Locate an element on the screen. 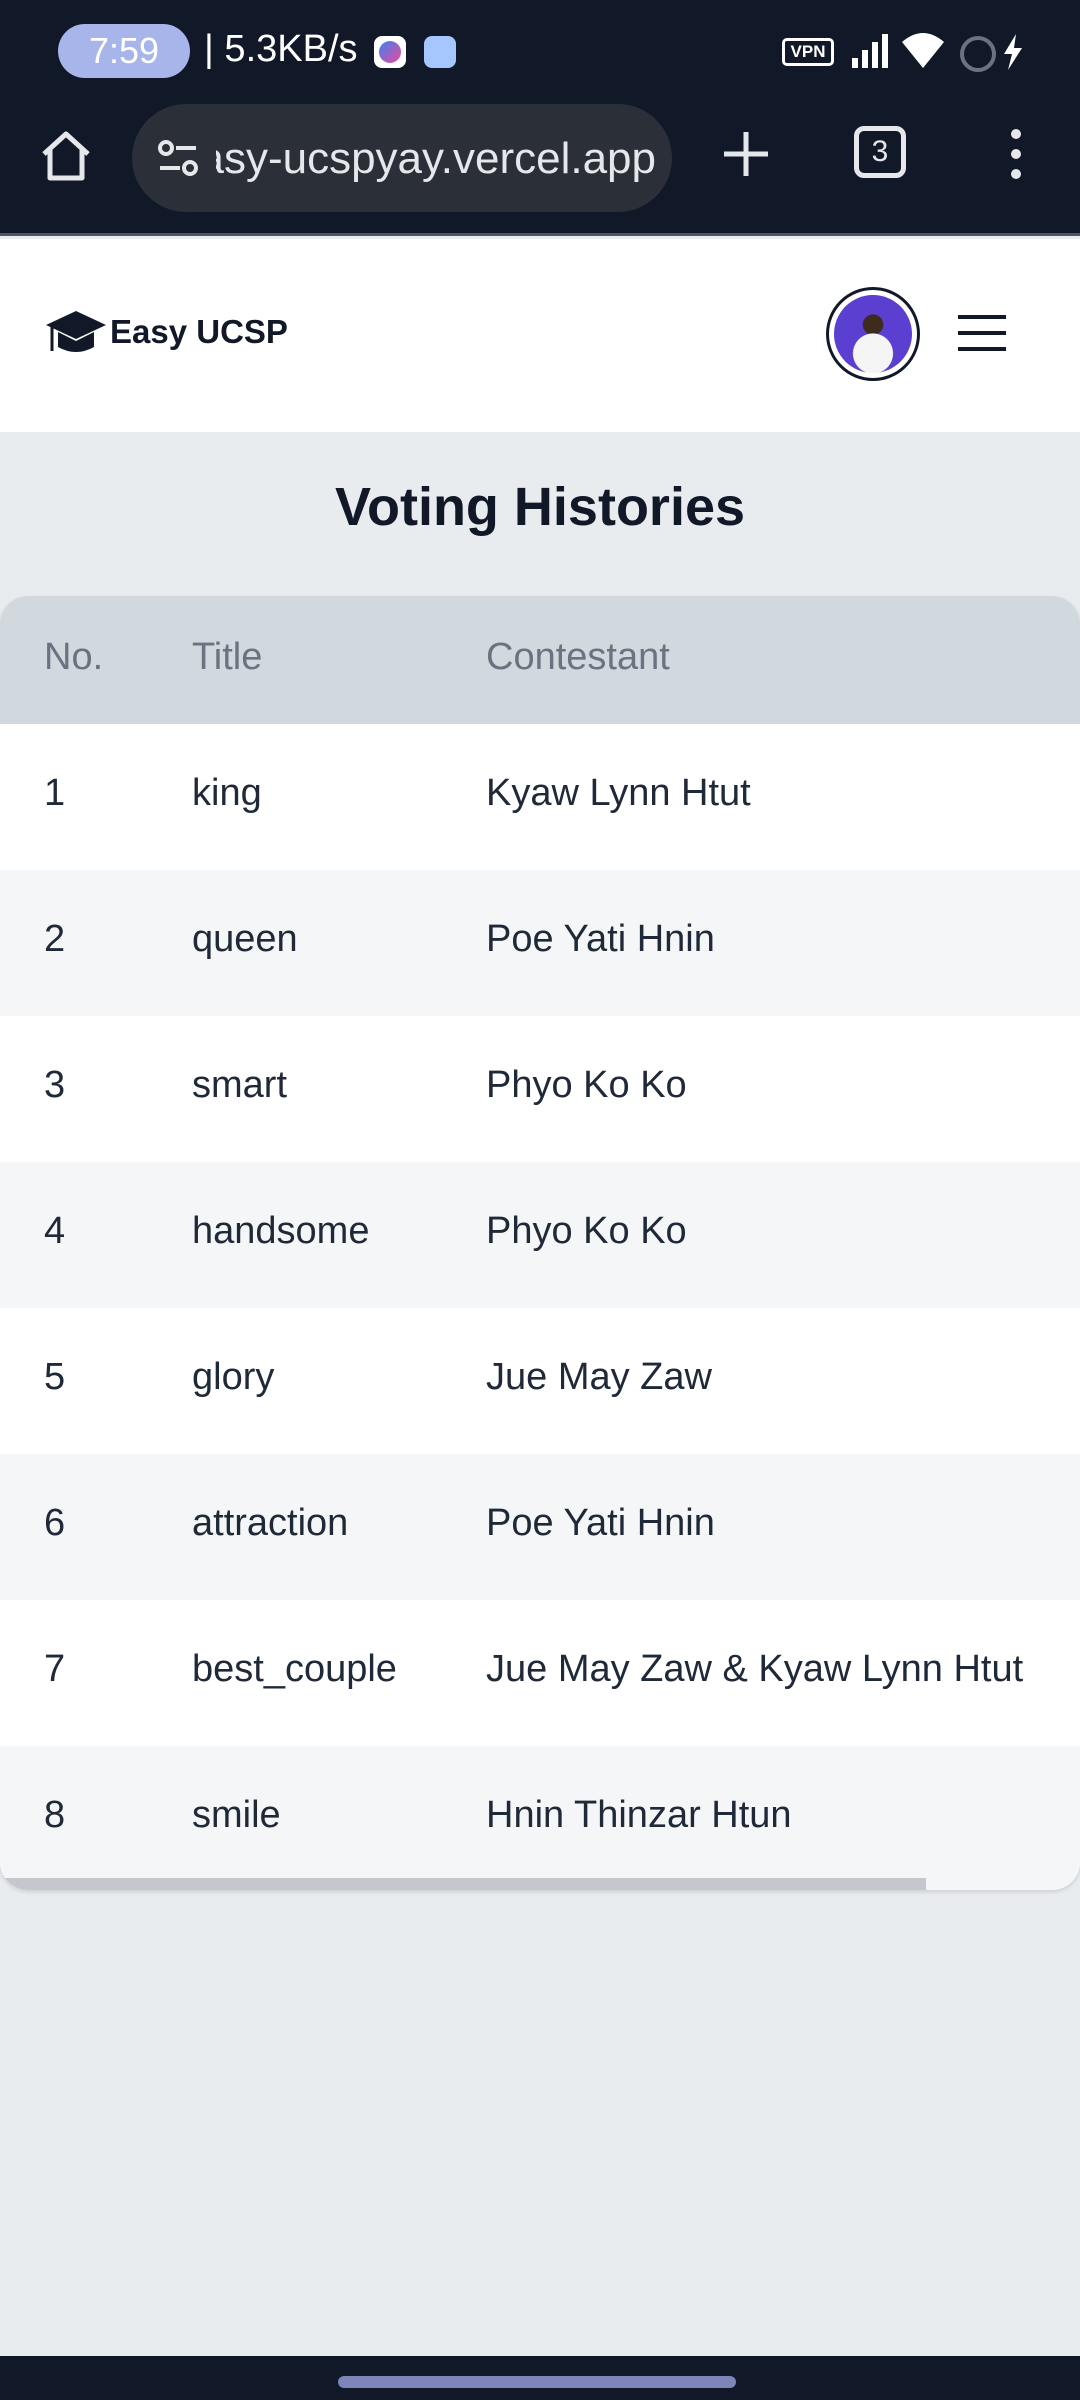 The height and width of the screenshot is (2400, 1080). table-row: 1 king Kyaw Lynn Htut is located at coordinates (540, 797).